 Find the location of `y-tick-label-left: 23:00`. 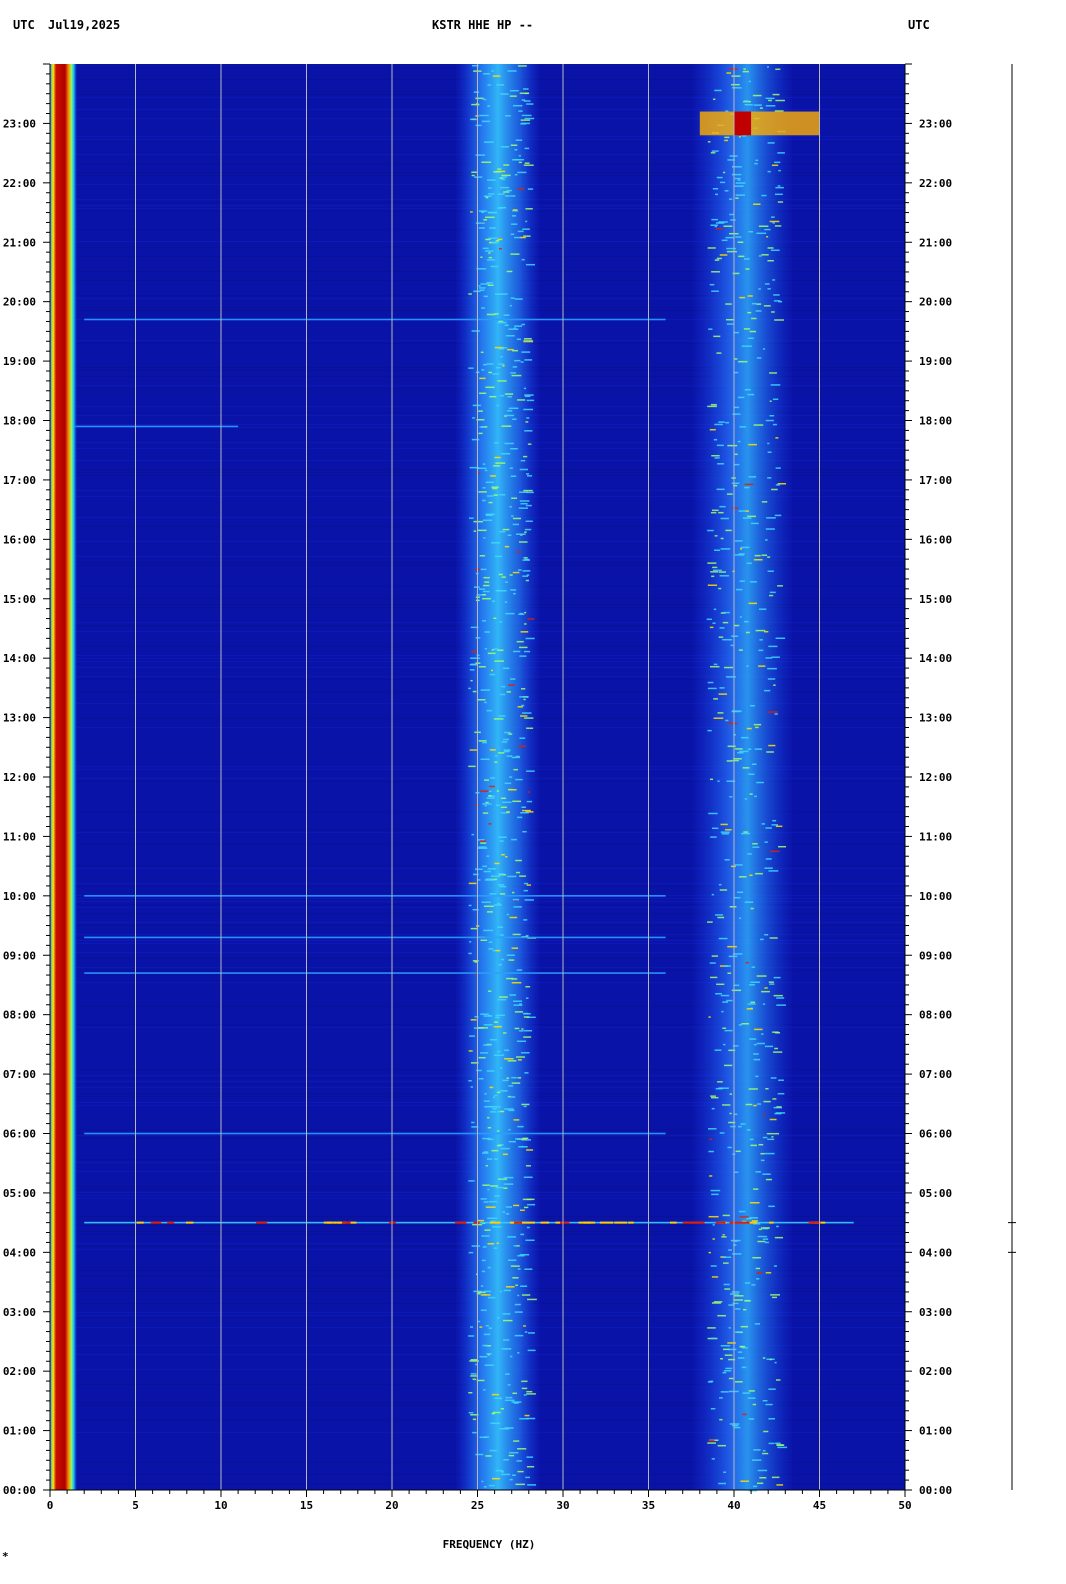

y-tick-label-left: 23:00 is located at coordinates (19, 123).